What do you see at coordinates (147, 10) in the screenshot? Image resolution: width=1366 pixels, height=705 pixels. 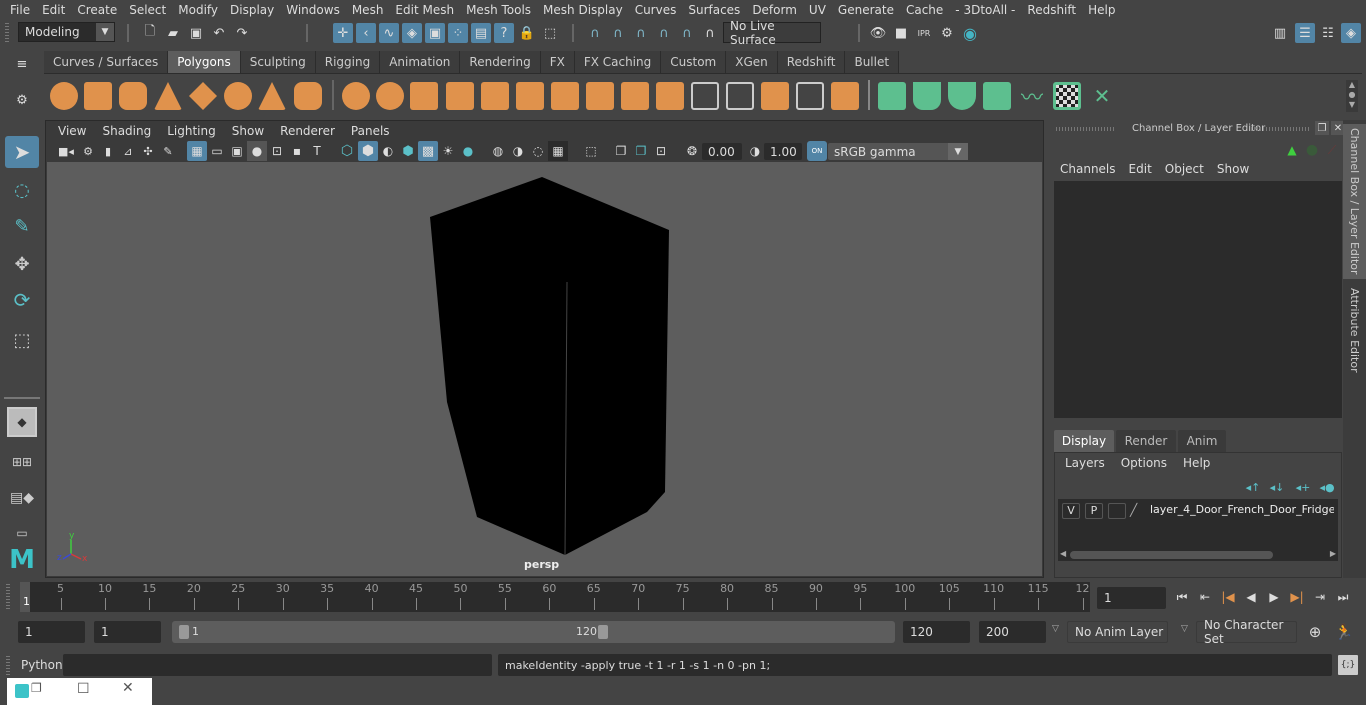 I see `menu-select: Select` at bounding box center [147, 10].